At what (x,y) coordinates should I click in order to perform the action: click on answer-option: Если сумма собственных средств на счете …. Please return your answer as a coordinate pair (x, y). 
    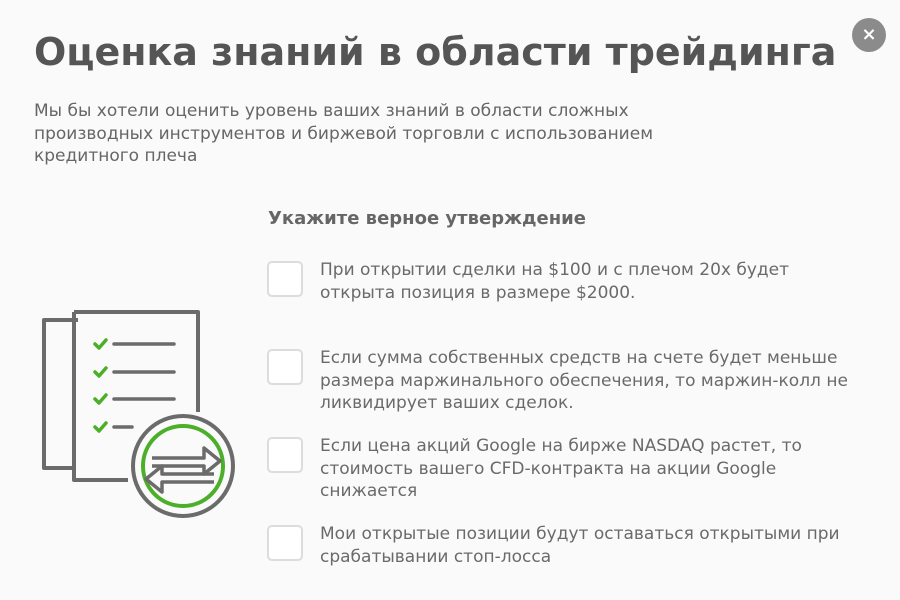
    Looking at the image, I should click on (567, 381).